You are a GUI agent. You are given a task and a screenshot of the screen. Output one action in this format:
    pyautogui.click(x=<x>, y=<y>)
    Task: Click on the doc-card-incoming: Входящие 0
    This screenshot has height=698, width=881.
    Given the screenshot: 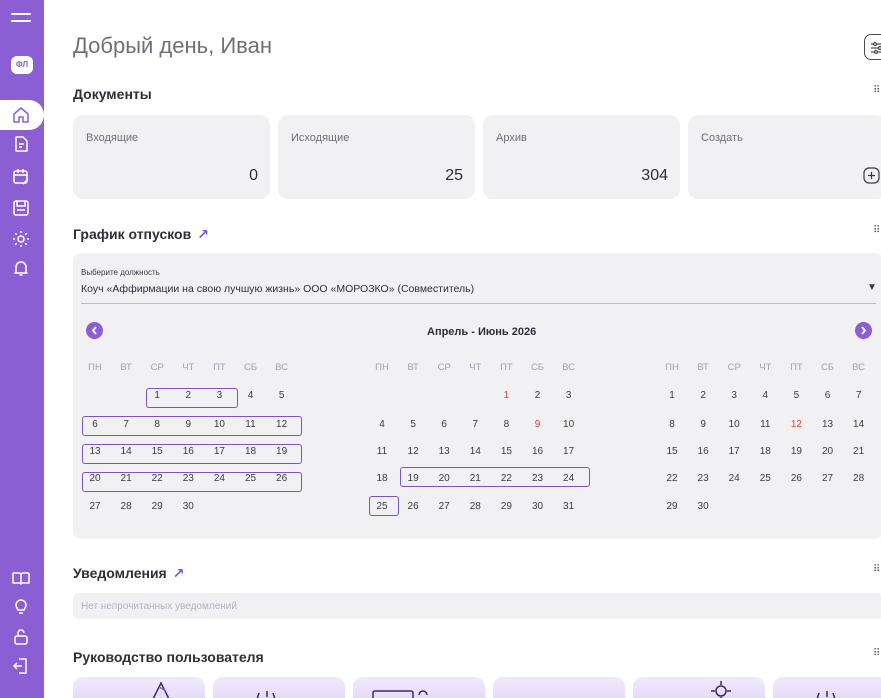 What is the action you would take?
    pyautogui.click(x=171, y=157)
    